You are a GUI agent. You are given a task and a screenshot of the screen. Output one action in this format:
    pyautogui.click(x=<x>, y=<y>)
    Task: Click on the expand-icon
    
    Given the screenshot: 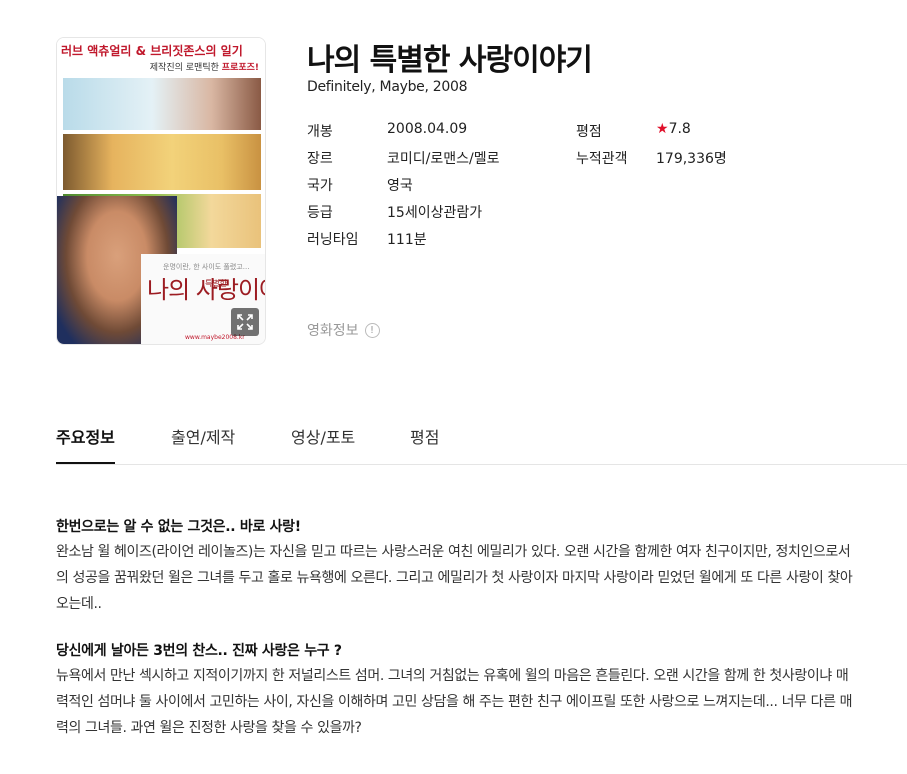 What is the action you would take?
    pyautogui.click(x=245, y=322)
    